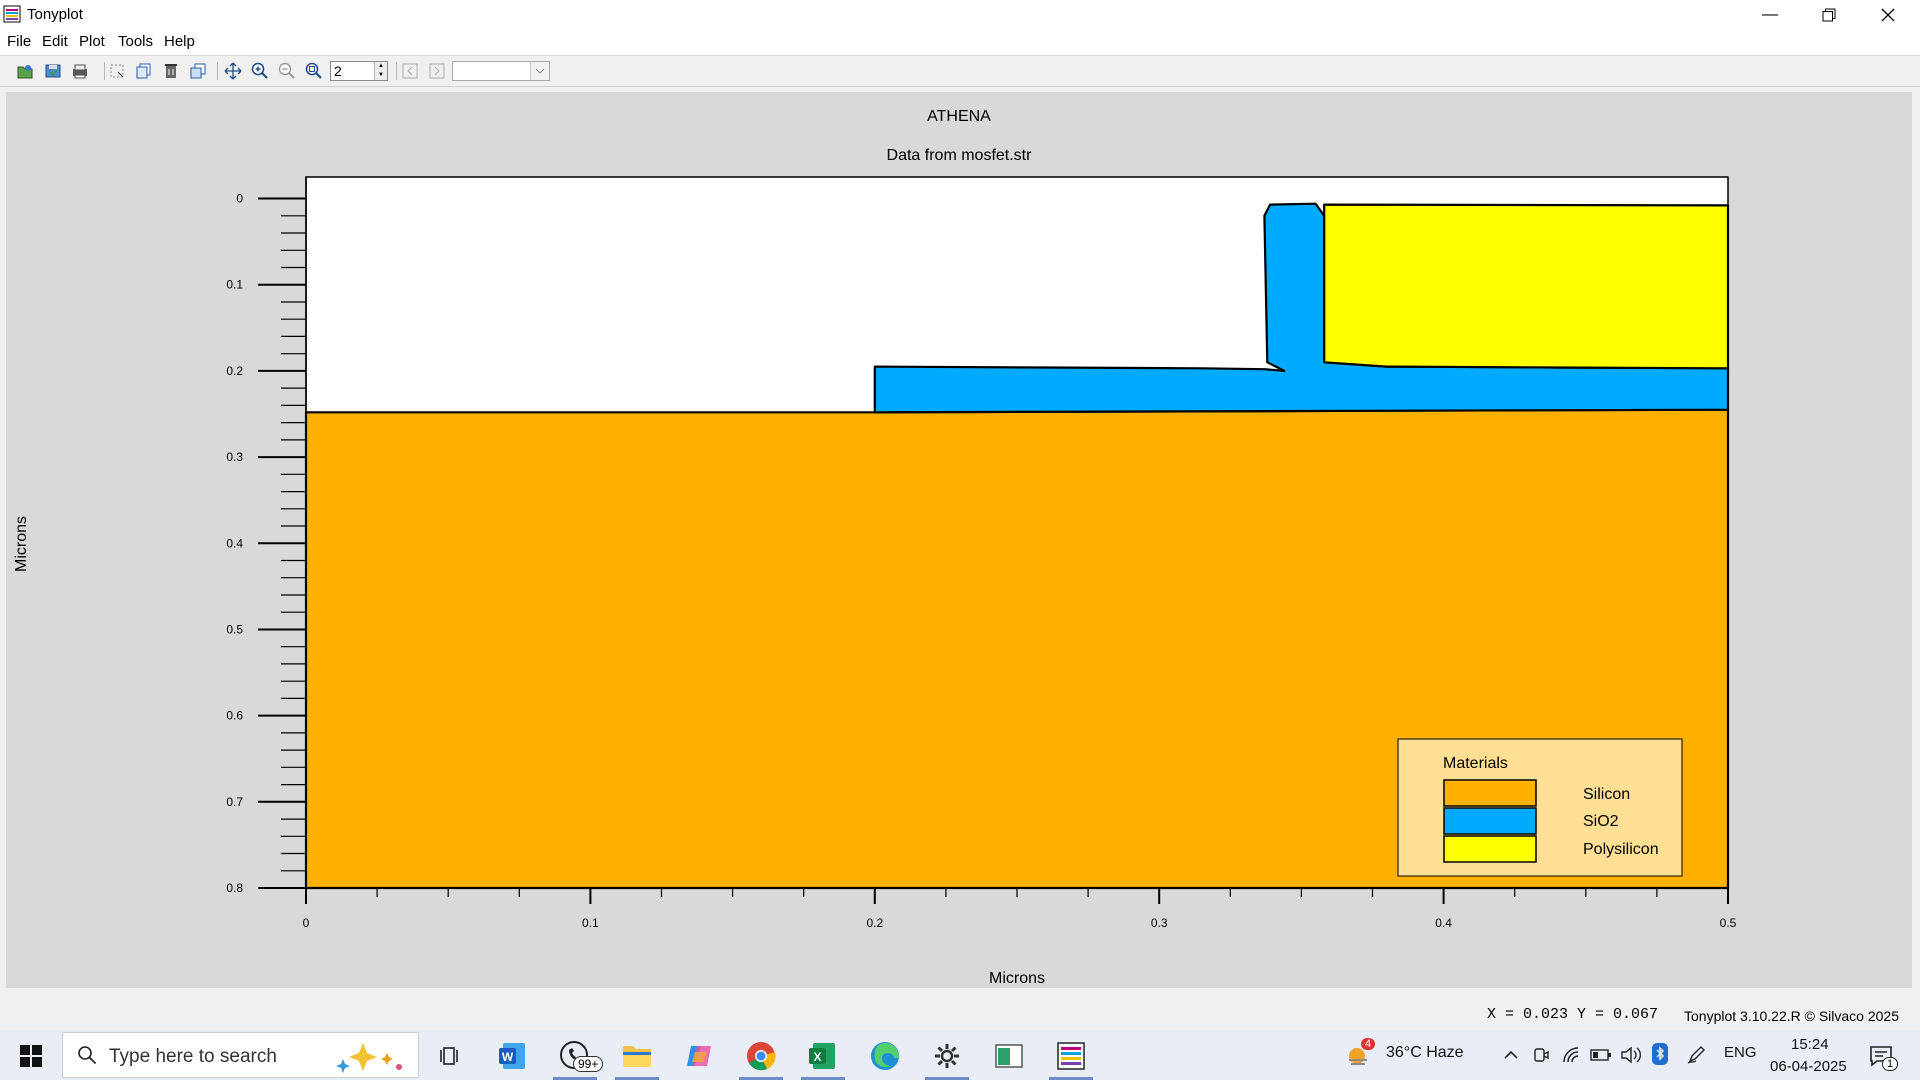 The height and width of the screenshot is (1080, 1920). Describe the element at coordinates (359, 71) in the screenshot. I see `zoom-factor-input: 2 ▲ ▼` at that location.